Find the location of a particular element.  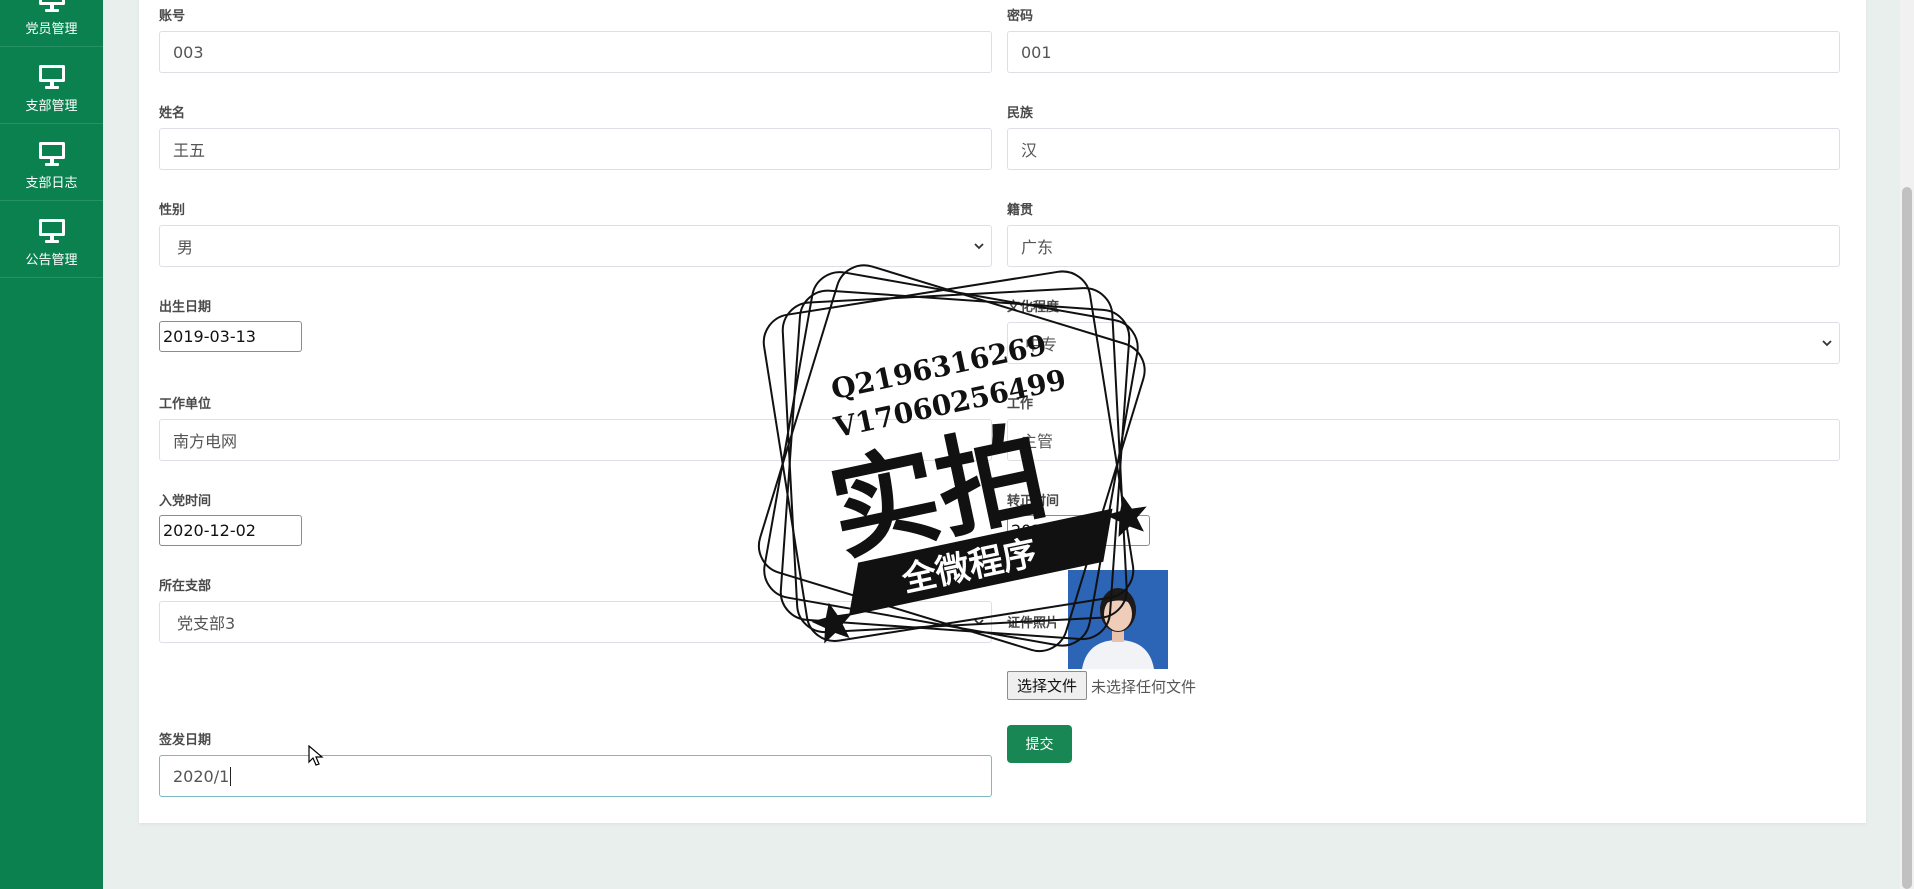

birth-date-input: 2019-03-13 is located at coordinates (230, 336).